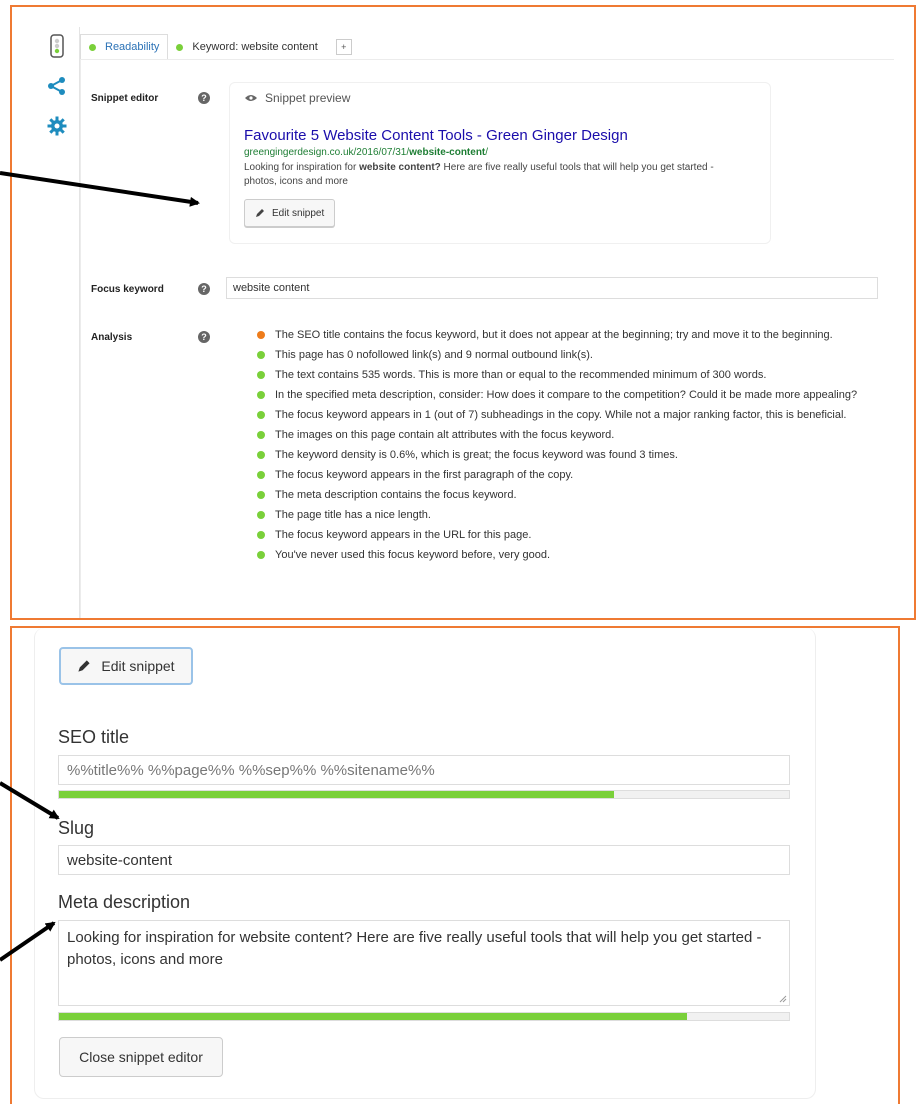 The height and width of the screenshot is (1104, 923). Describe the element at coordinates (783, 999) in the screenshot. I see `resize-handle-icon` at that location.